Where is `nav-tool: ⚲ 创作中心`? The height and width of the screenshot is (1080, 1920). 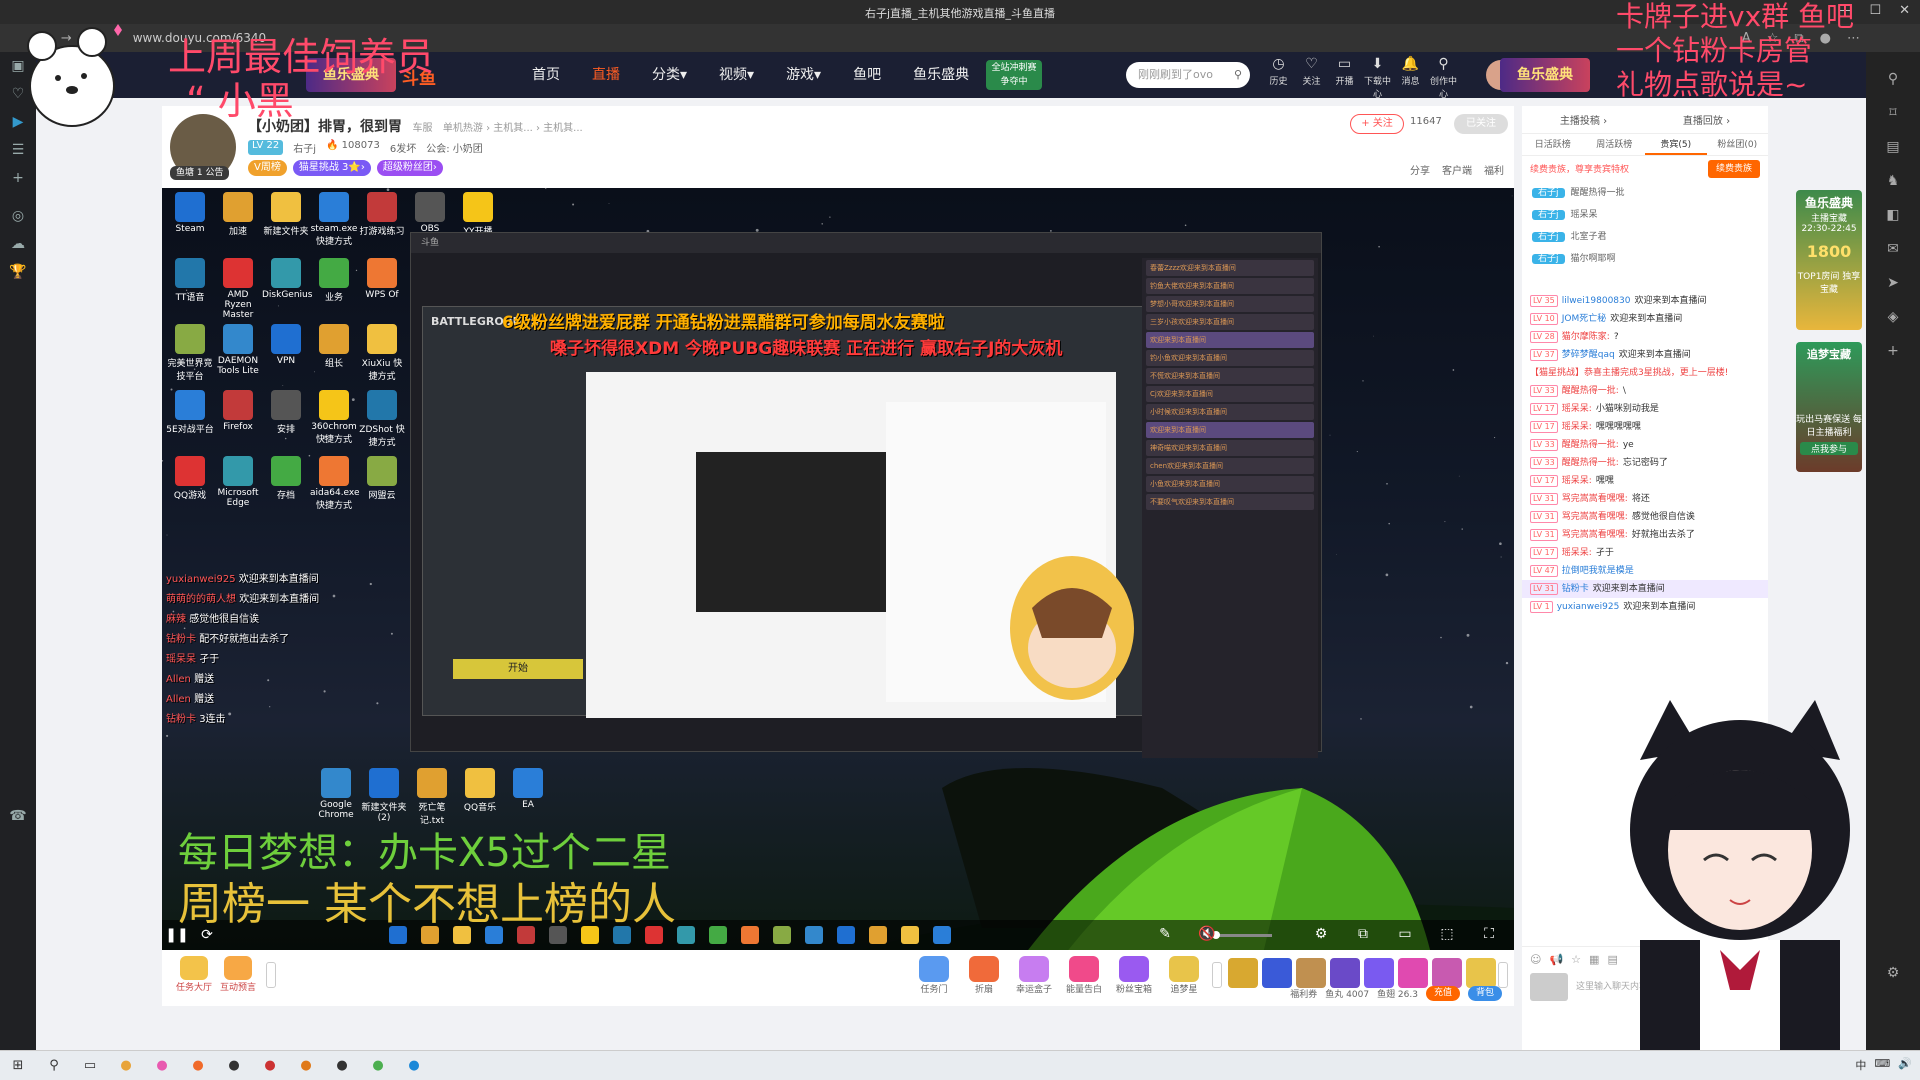 nav-tool: ⚲ 创作中心 is located at coordinates (1443, 78).